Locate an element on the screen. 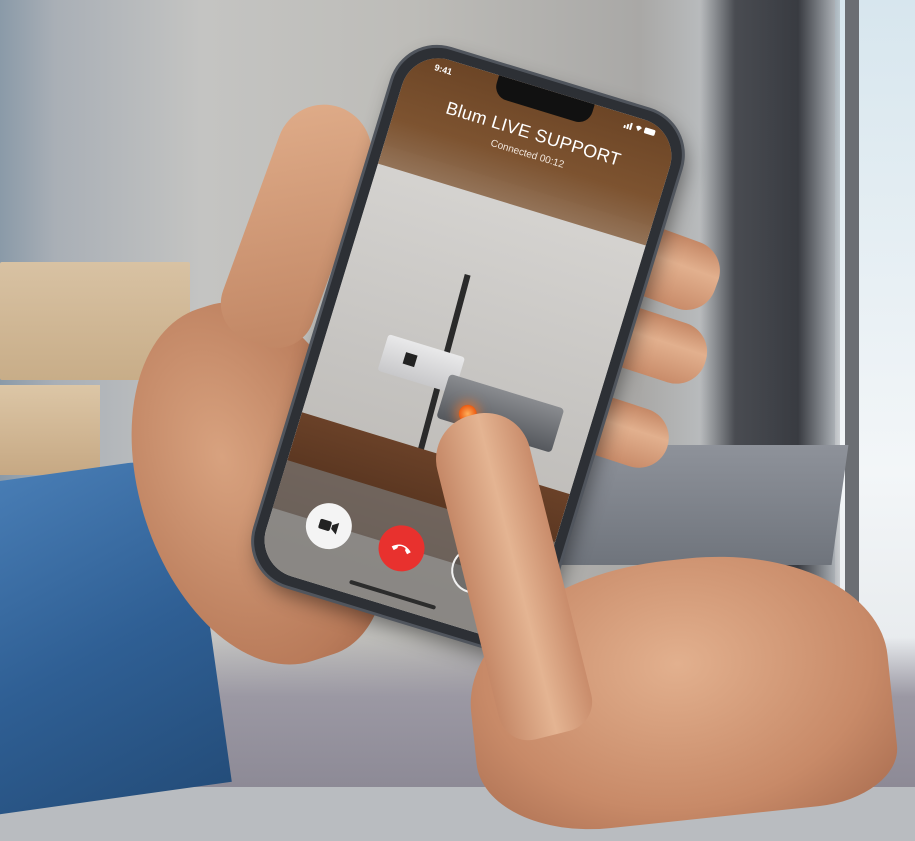 The height and width of the screenshot is (841, 915). end-call-button is located at coordinates (401, 548).